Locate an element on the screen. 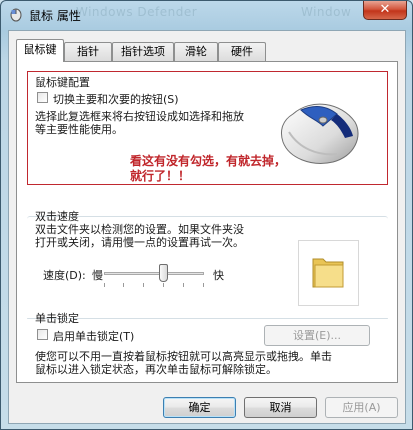  folder-icon is located at coordinates (328, 273).